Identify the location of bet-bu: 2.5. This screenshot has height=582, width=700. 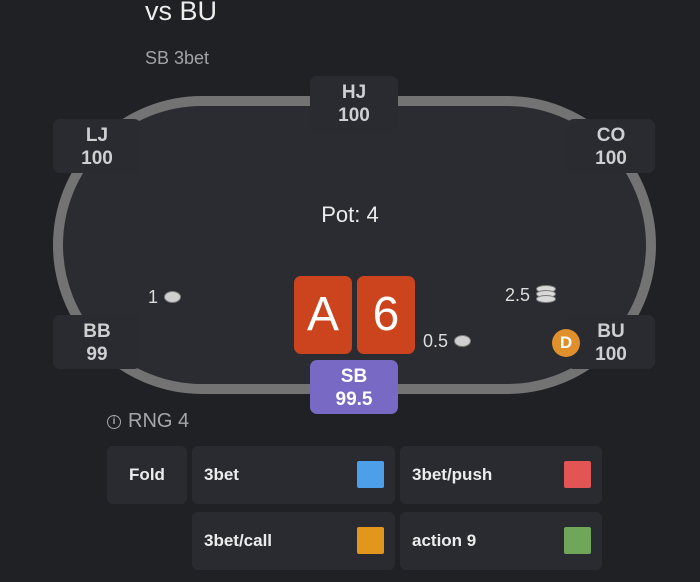
(531, 295).